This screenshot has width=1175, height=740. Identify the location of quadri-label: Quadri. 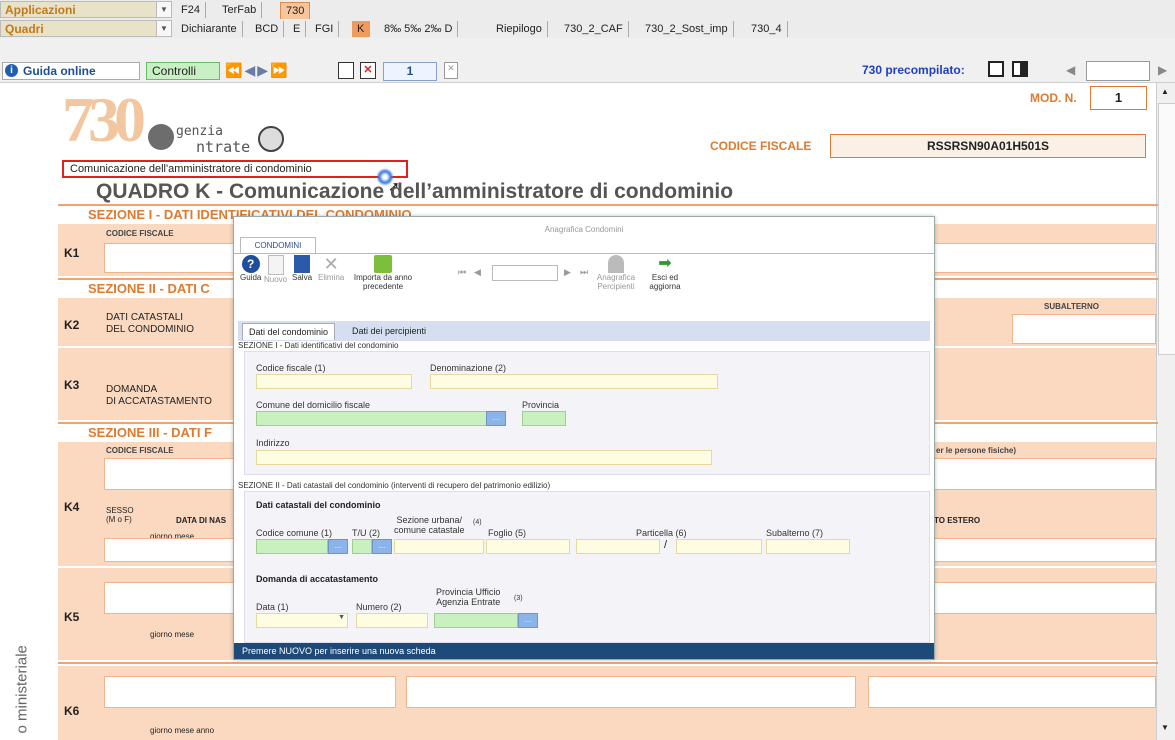
(24, 29).